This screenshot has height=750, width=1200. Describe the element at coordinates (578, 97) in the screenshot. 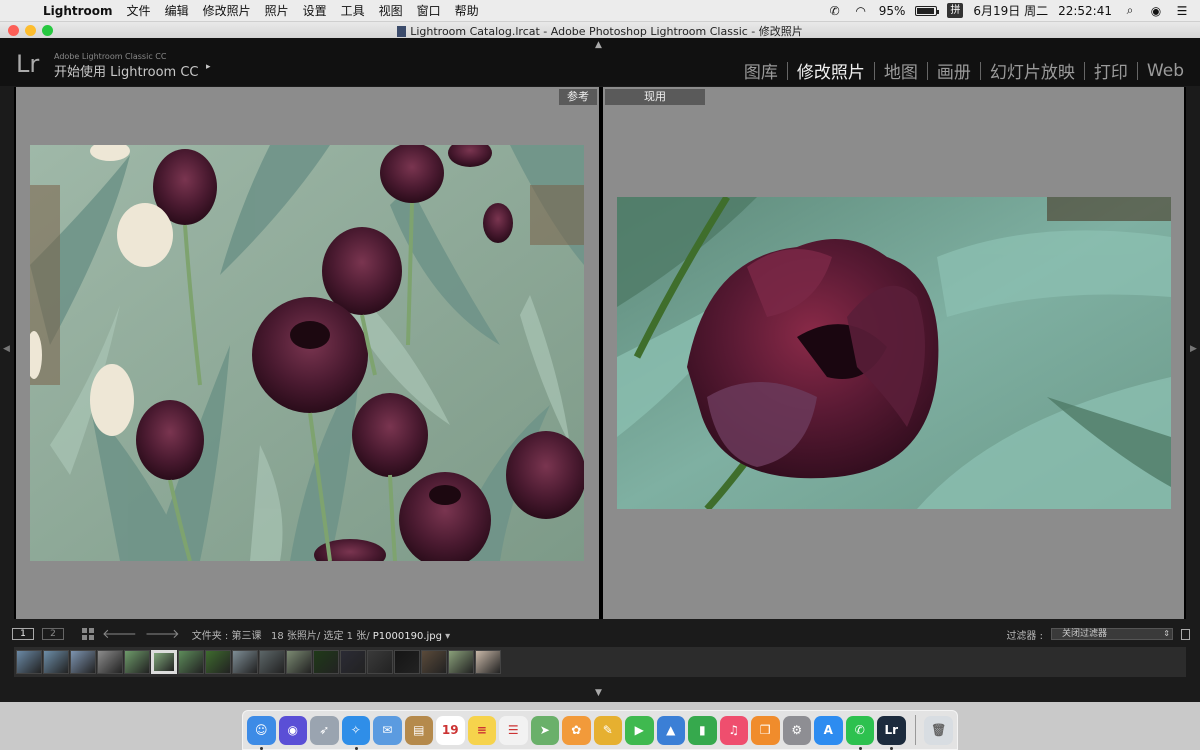

I see `reference-label: 参考` at that location.